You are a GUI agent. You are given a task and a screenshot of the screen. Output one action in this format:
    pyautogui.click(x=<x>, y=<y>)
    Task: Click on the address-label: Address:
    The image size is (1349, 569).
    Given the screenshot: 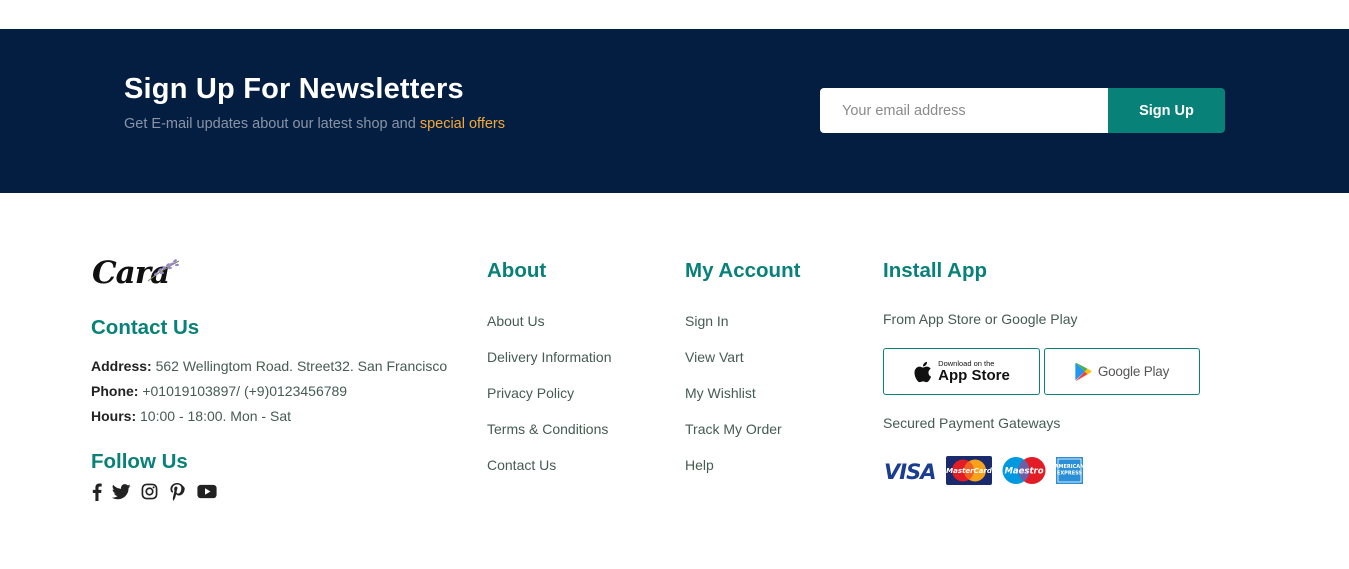 What is the action you would take?
    pyautogui.click(x=121, y=366)
    